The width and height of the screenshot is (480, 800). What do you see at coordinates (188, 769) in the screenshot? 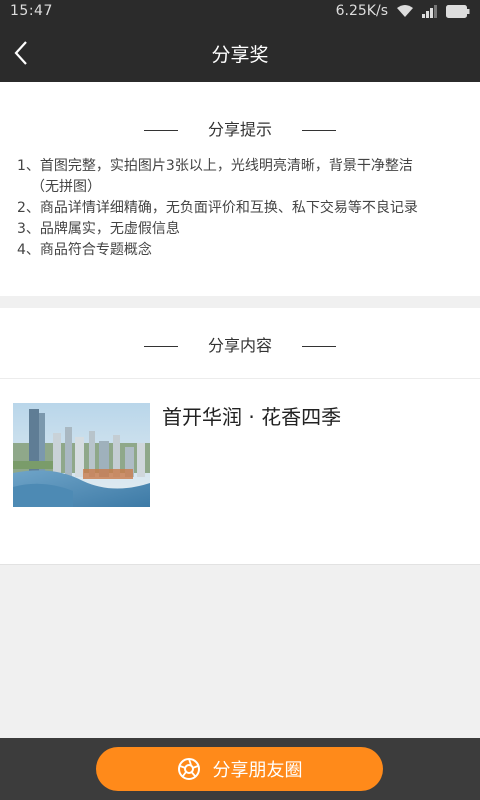
I see `camera-aperture-icon` at bounding box center [188, 769].